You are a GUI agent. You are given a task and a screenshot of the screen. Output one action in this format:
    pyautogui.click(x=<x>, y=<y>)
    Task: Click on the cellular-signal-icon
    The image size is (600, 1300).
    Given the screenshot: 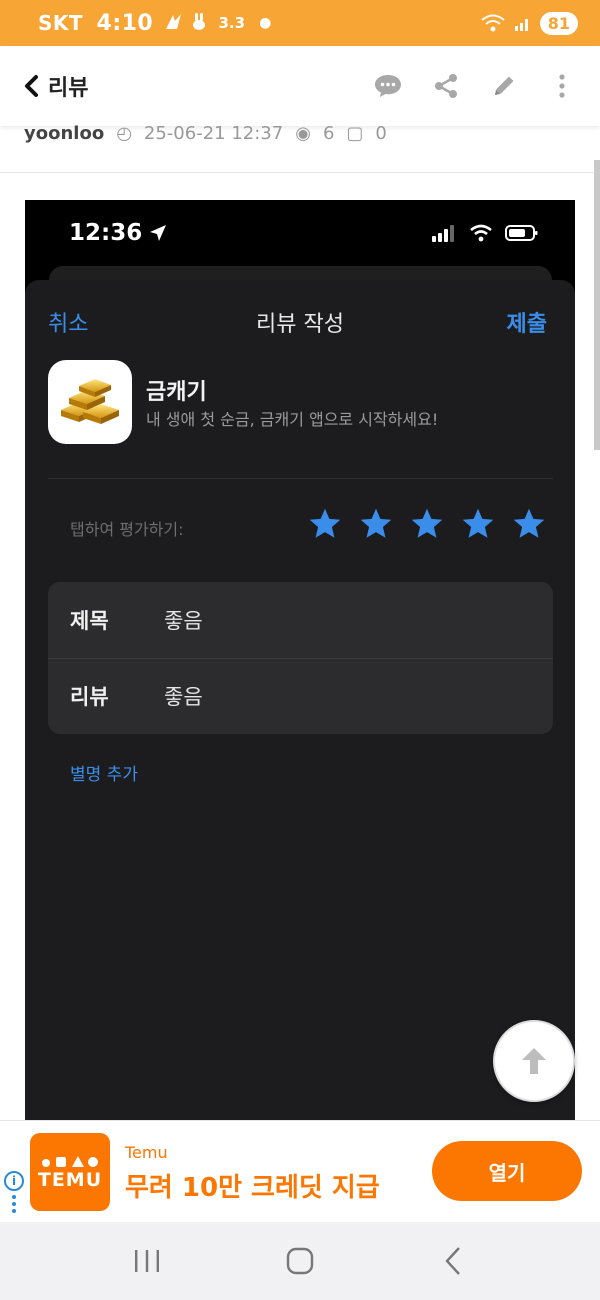 What is the action you would take?
    pyautogui.click(x=443, y=233)
    